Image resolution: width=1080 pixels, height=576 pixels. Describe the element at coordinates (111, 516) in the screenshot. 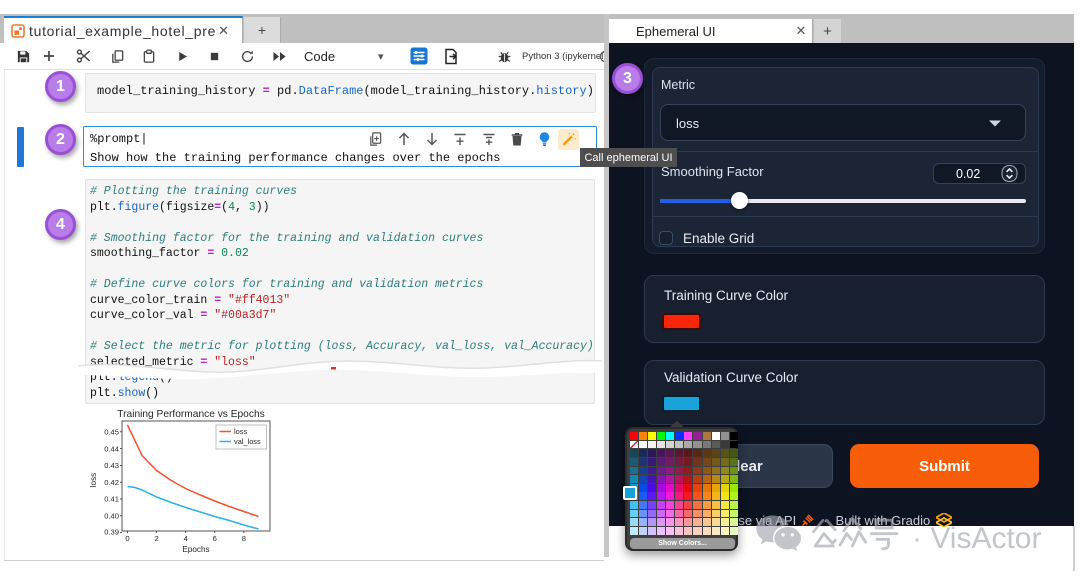

I see `svg-text: 0.40` at that location.